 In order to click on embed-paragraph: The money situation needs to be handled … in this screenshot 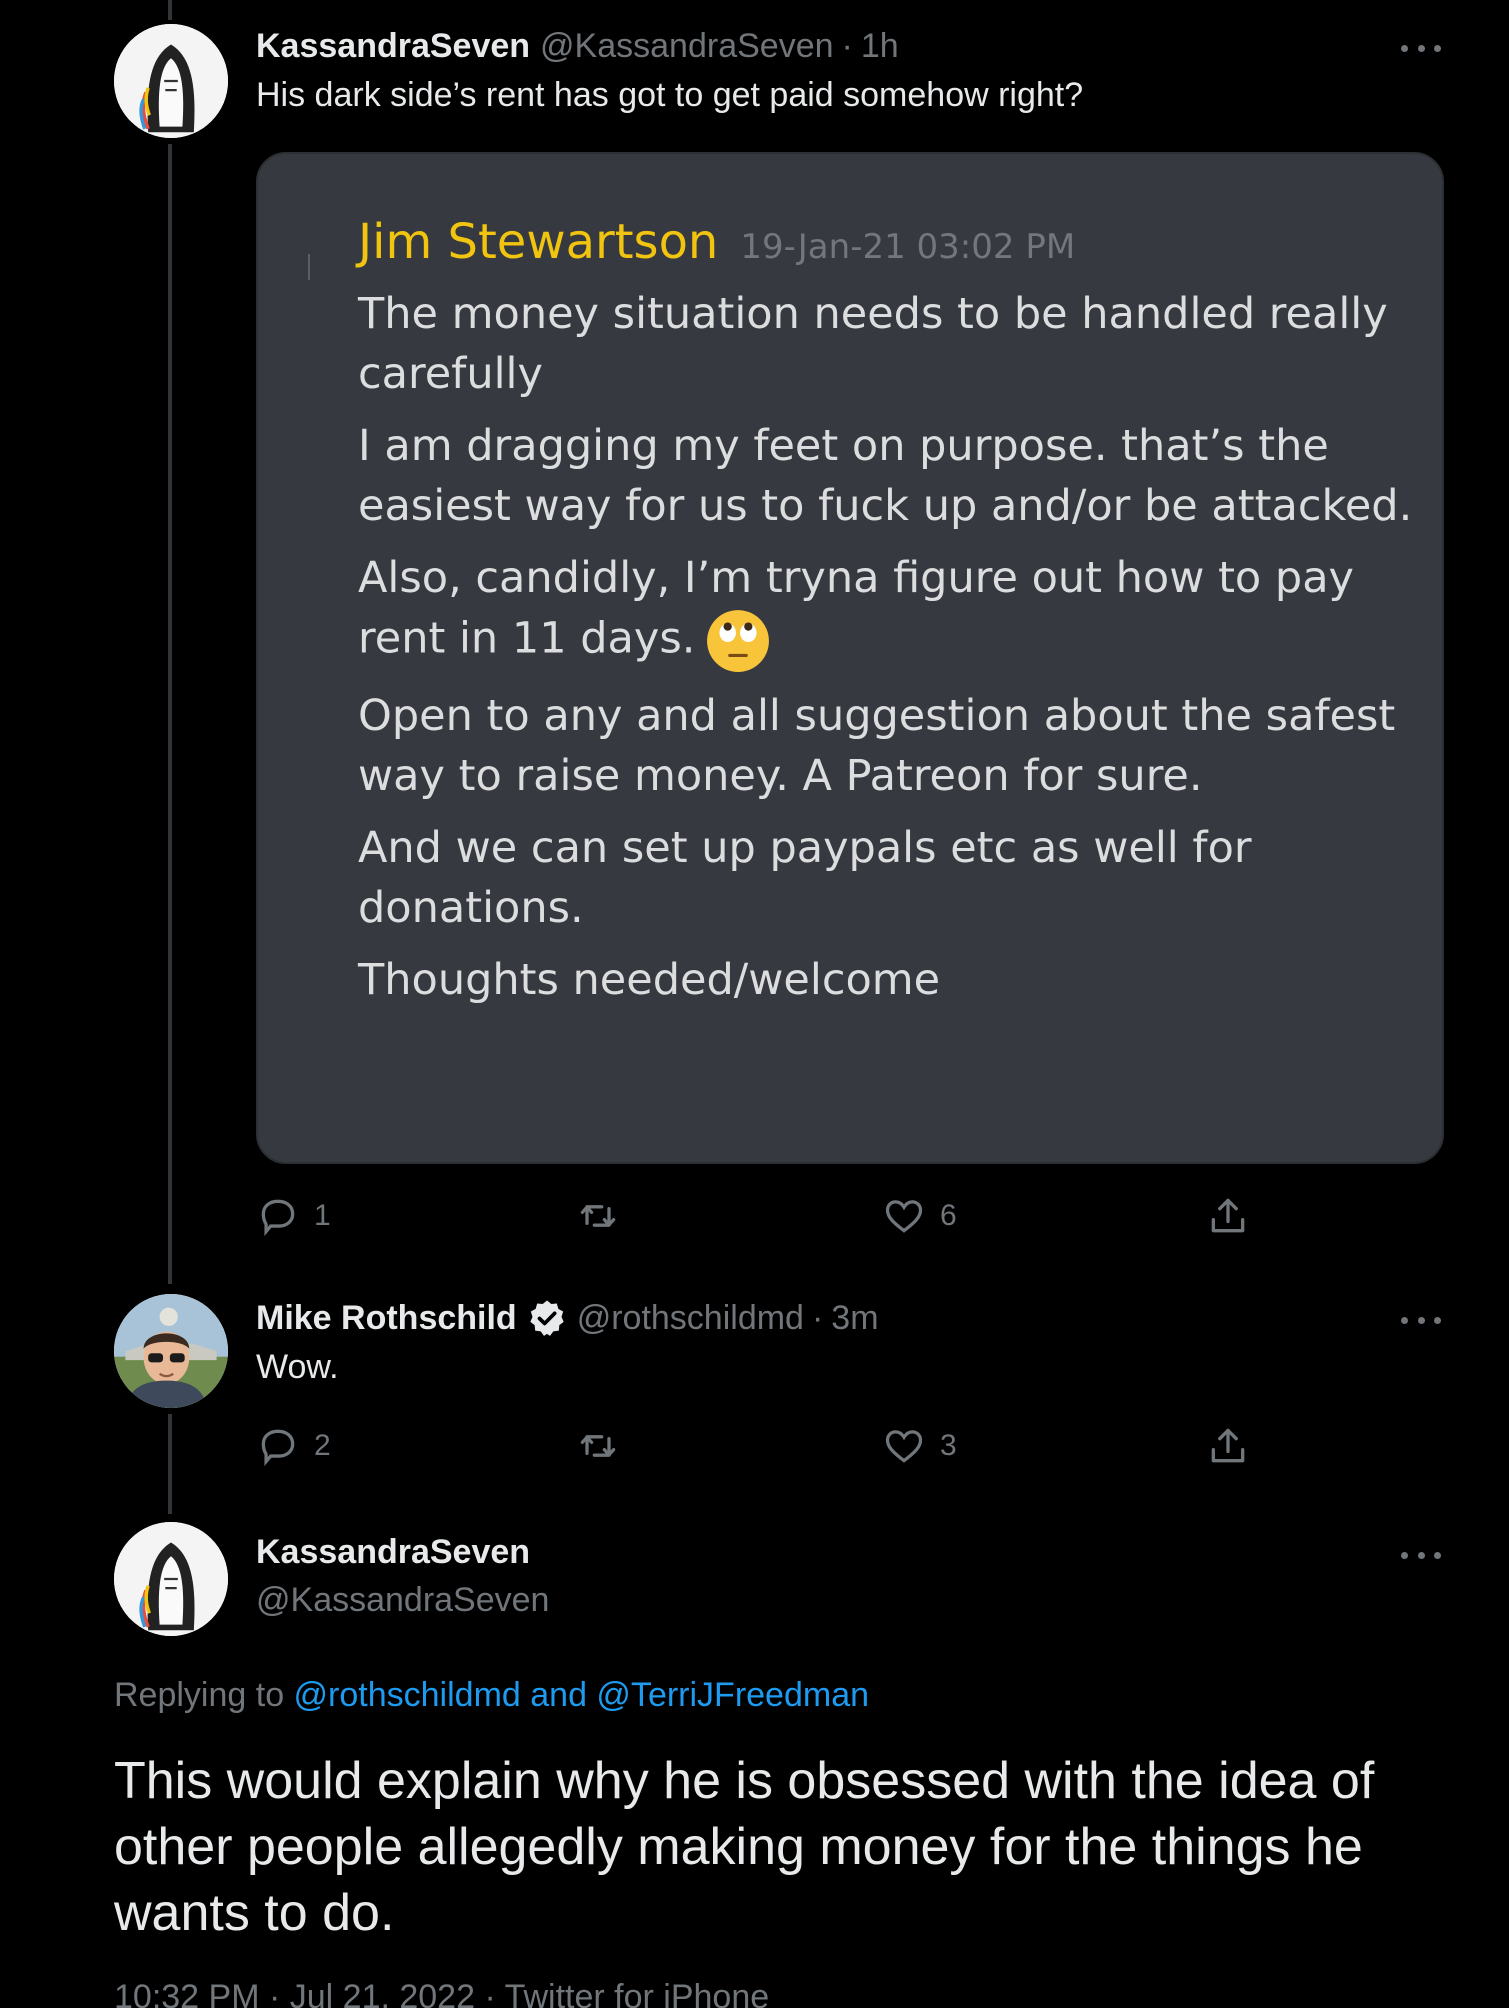, I will do `click(873, 344)`.